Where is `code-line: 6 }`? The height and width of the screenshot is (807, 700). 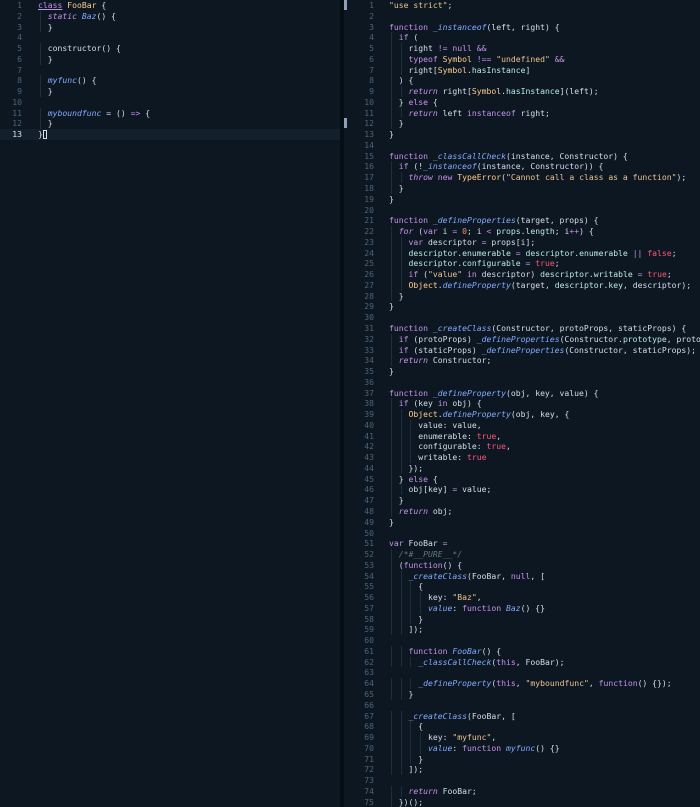 code-line: 6 } is located at coordinates (170, 59).